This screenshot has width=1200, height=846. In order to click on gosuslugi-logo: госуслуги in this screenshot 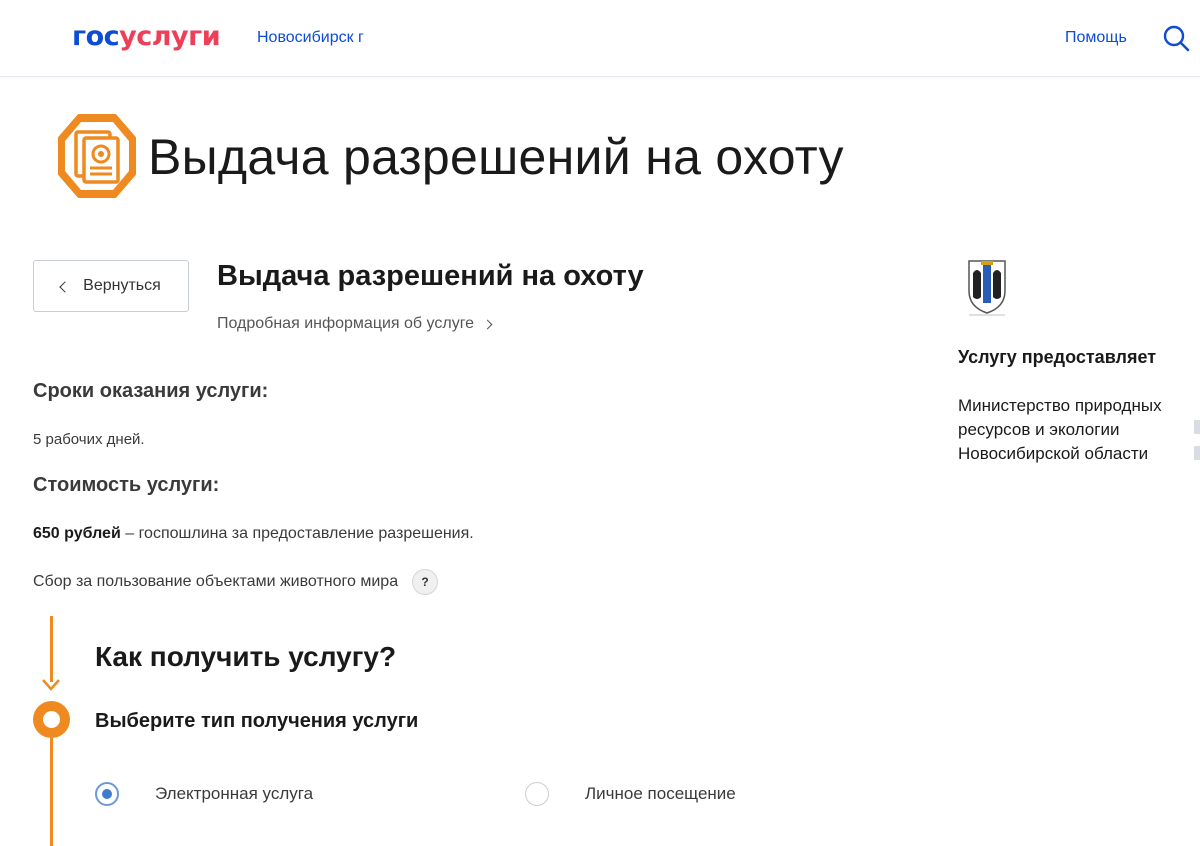, I will do `click(146, 36)`.